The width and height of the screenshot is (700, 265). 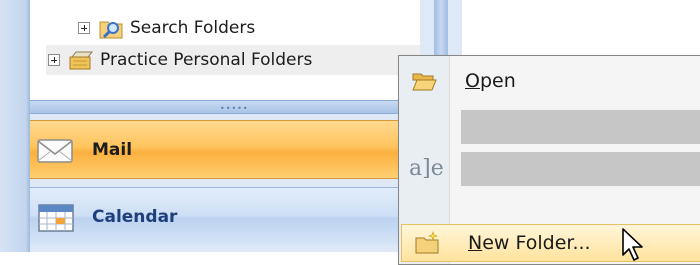 I want to click on personal-folders-icon, so click(x=81, y=60).